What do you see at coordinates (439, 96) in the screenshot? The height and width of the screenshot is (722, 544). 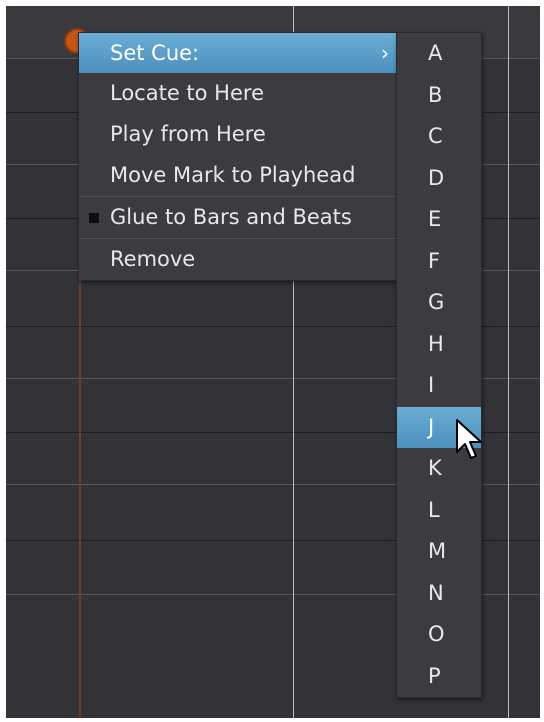 I see `cue-item-b: B` at bounding box center [439, 96].